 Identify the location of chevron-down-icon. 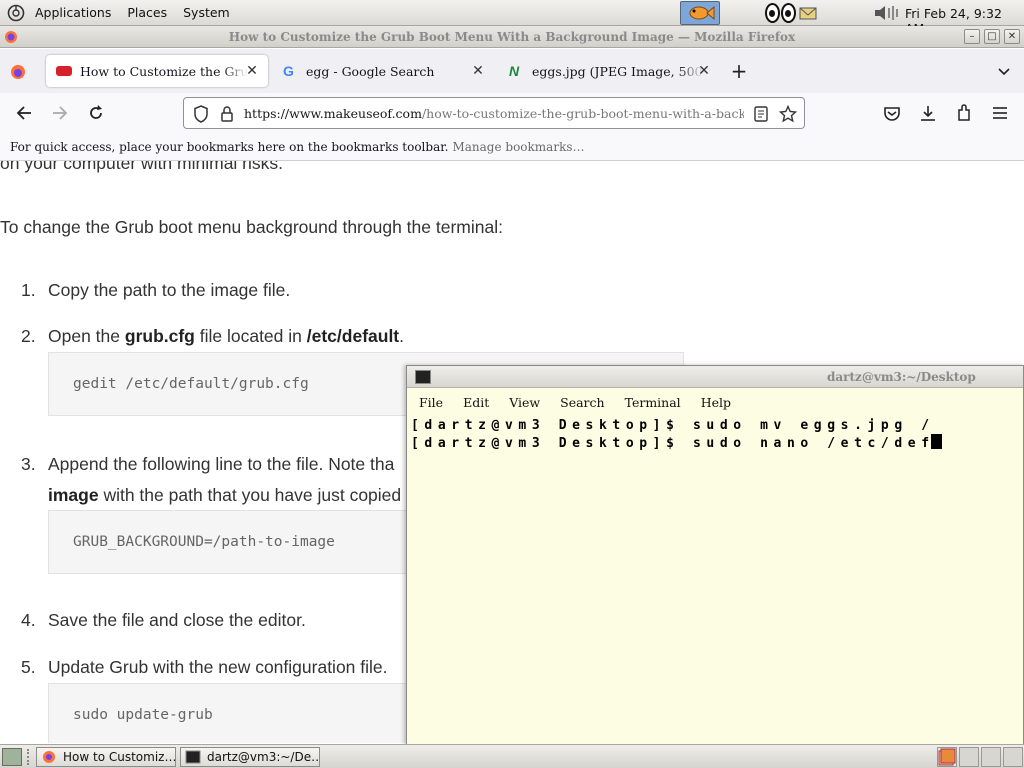
(1004, 71).